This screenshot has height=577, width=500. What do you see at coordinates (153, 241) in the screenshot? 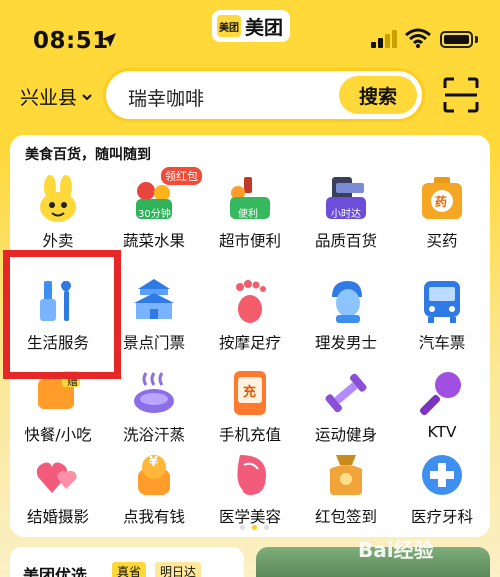
I see `category-label: 蔬菜水果` at bounding box center [153, 241].